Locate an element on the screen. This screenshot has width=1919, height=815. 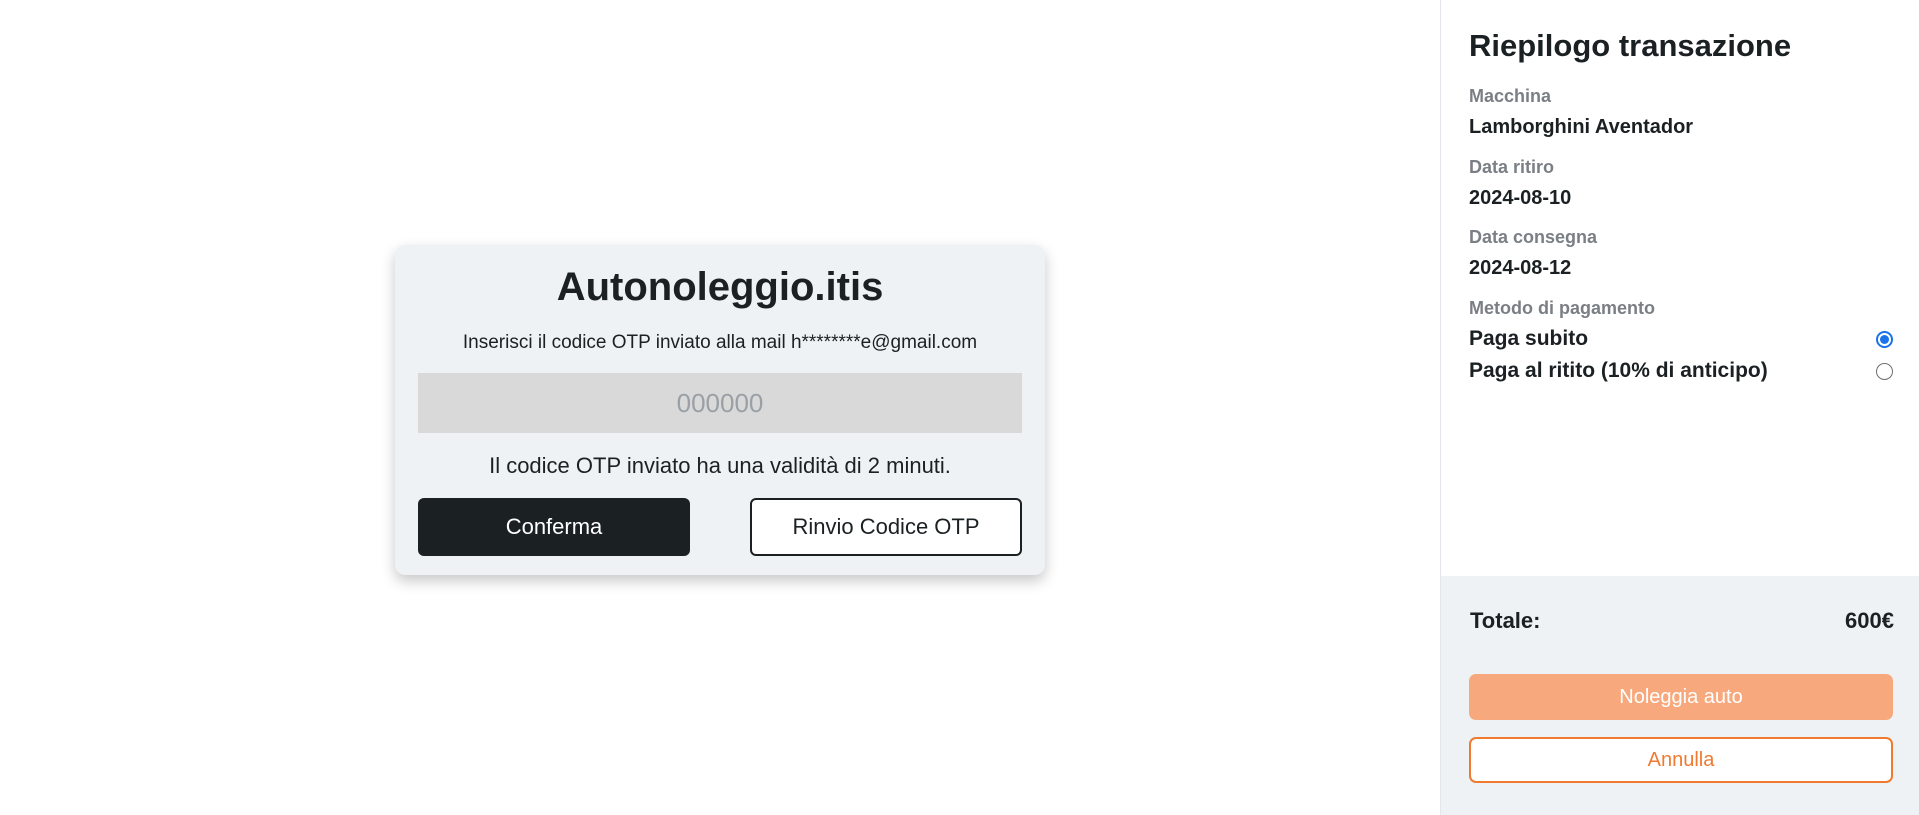
summary-footer: Totale: 600€ Noleggia auto Annulla is located at coordinates (1680, 695).